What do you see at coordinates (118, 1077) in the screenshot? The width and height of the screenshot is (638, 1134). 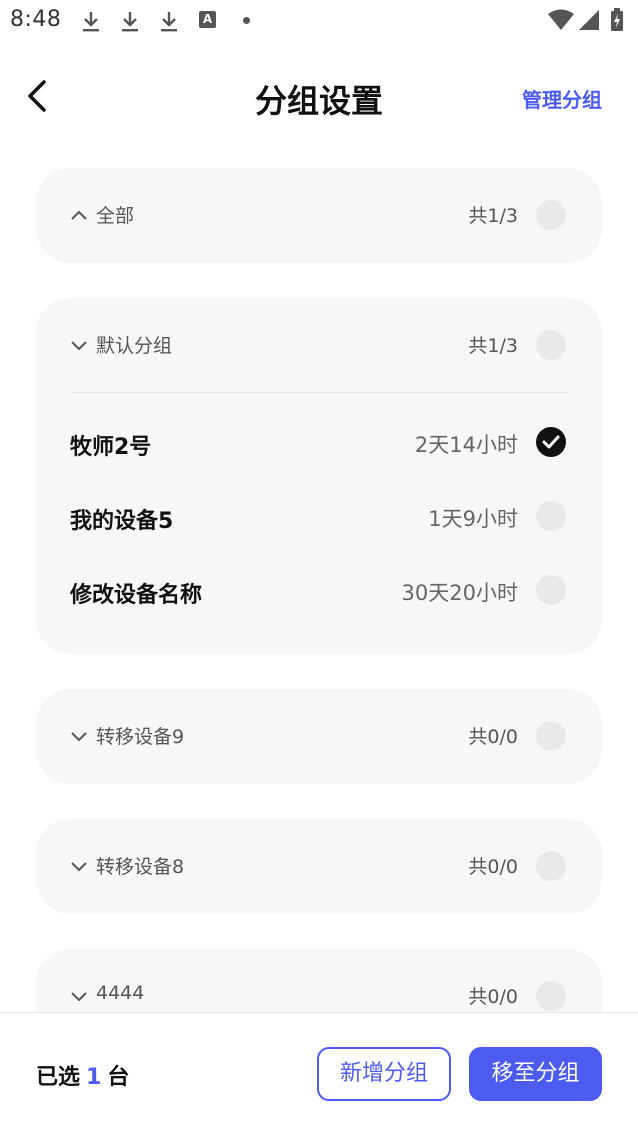 I see `selected-suffix: 台` at bounding box center [118, 1077].